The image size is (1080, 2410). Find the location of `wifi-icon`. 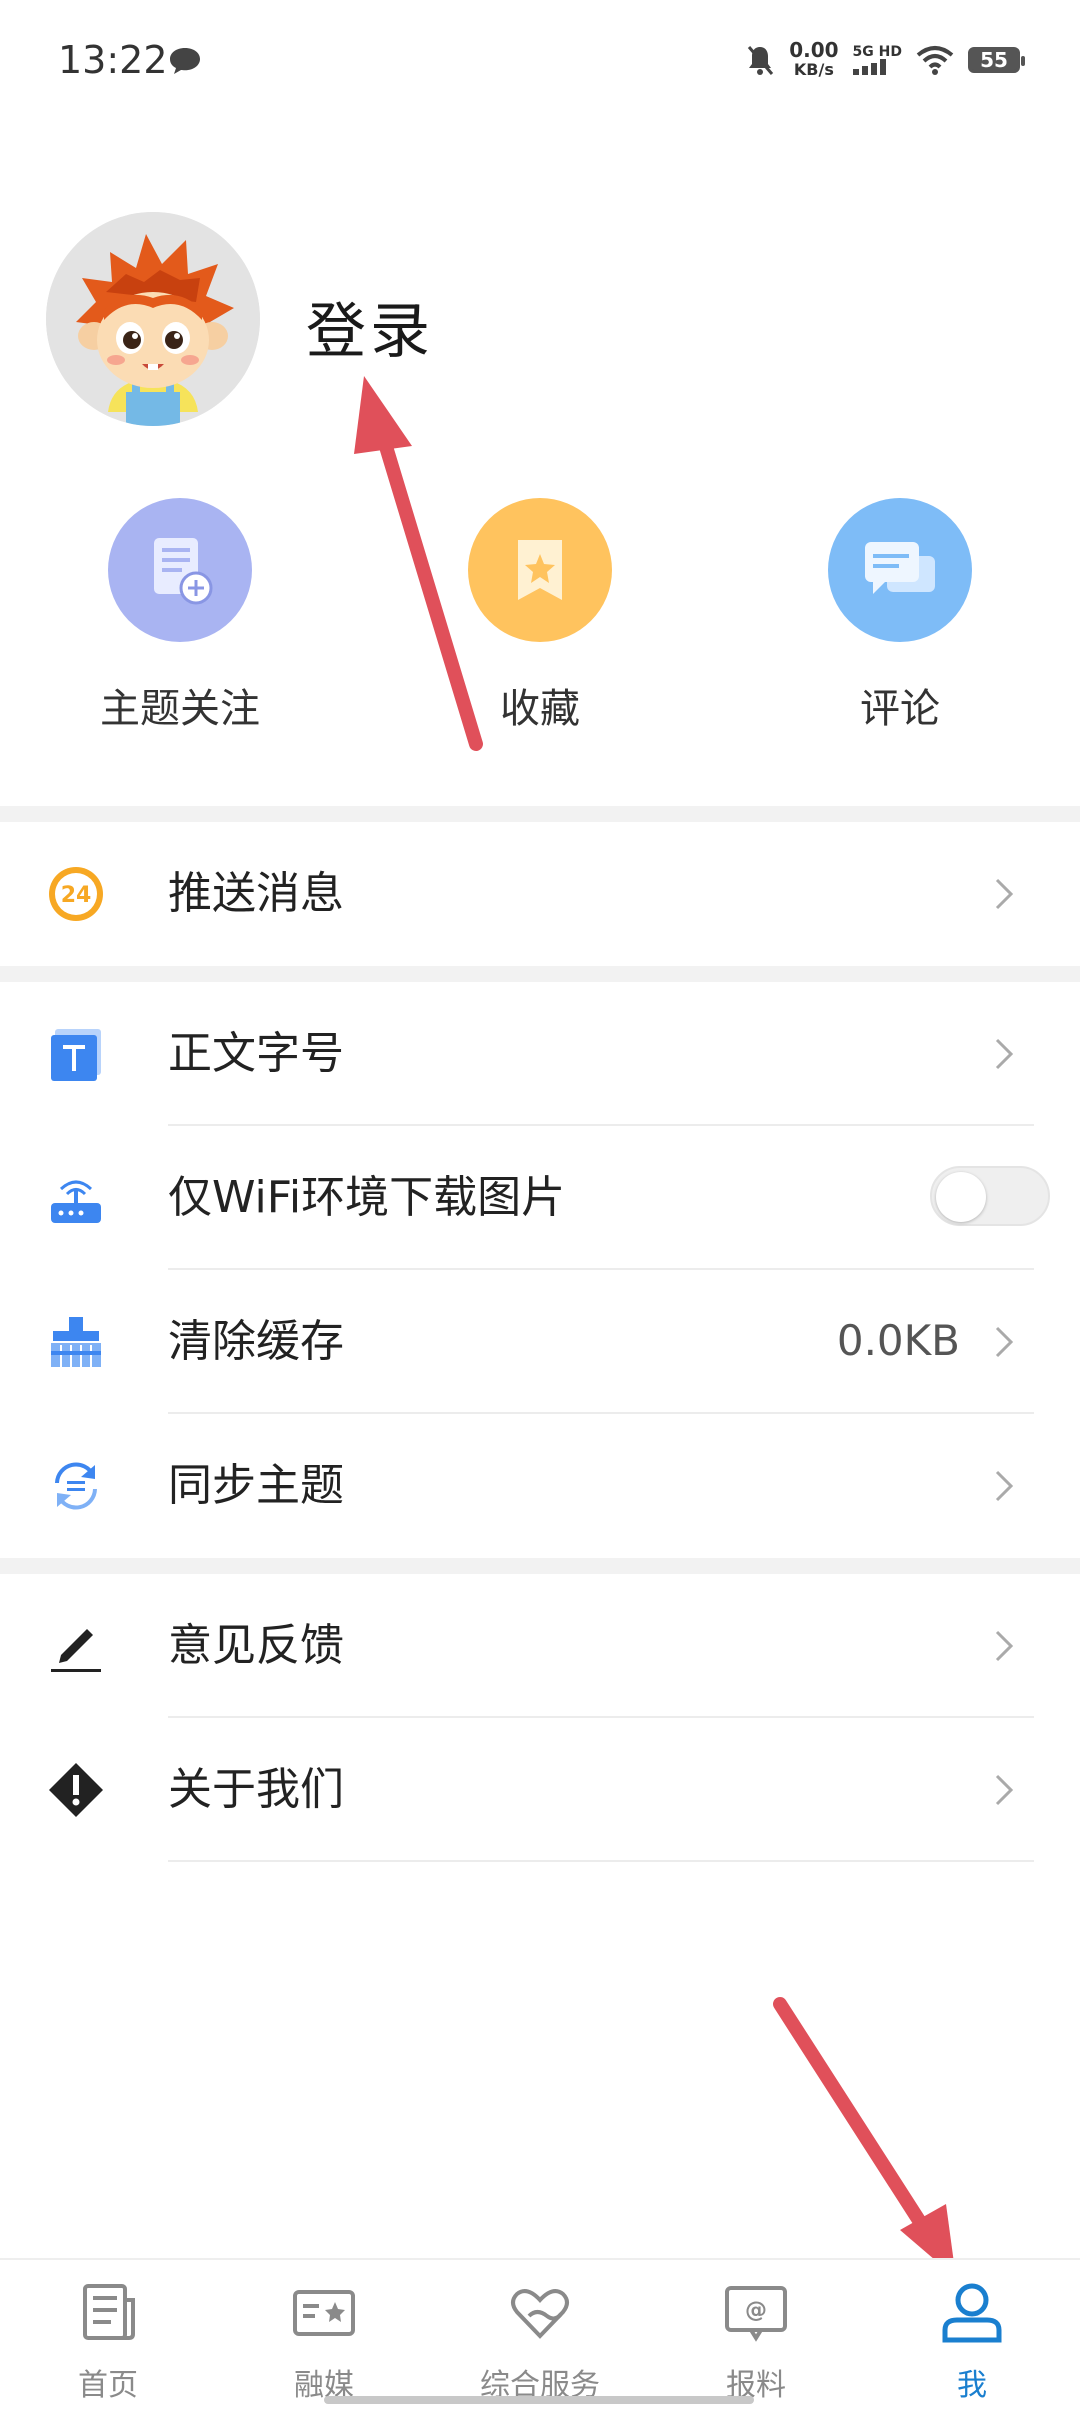

wifi-icon is located at coordinates (935, 60).